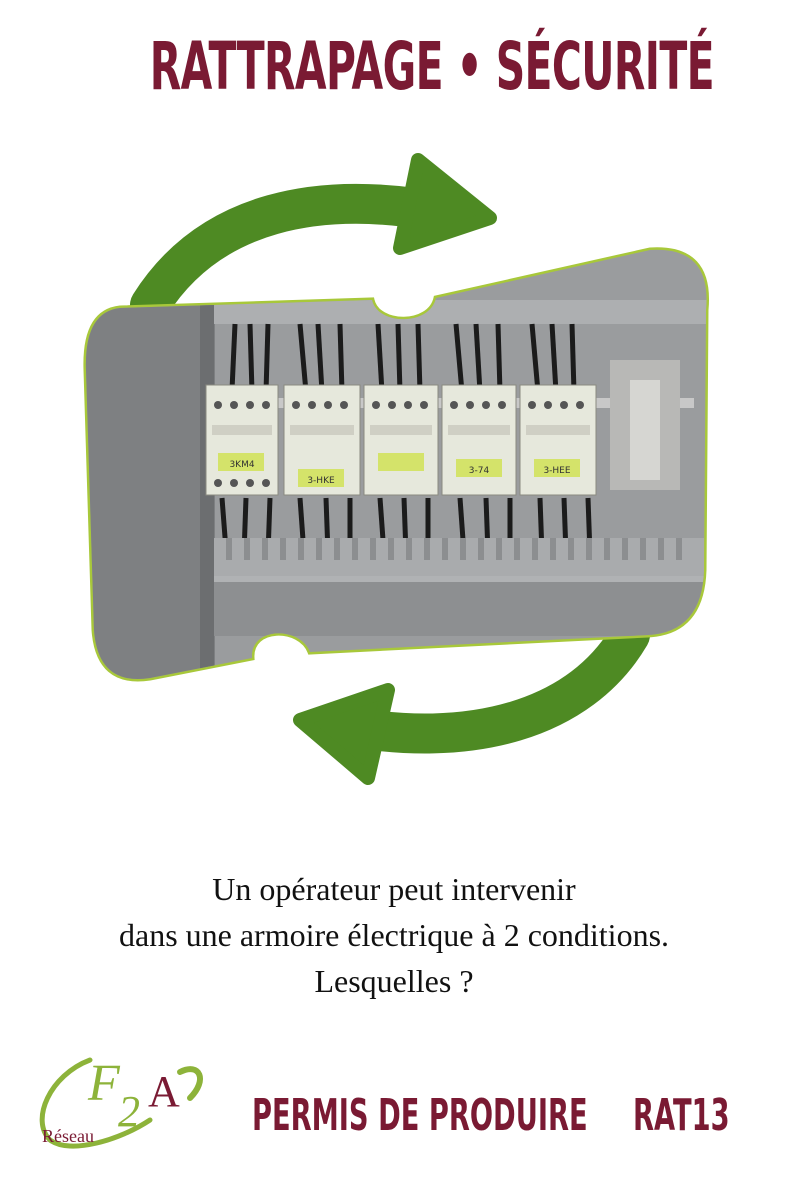  Describe the element at coordinates (471, 700) in the screenshot. I see `cycle-arrow-bottom-icon` at that location.